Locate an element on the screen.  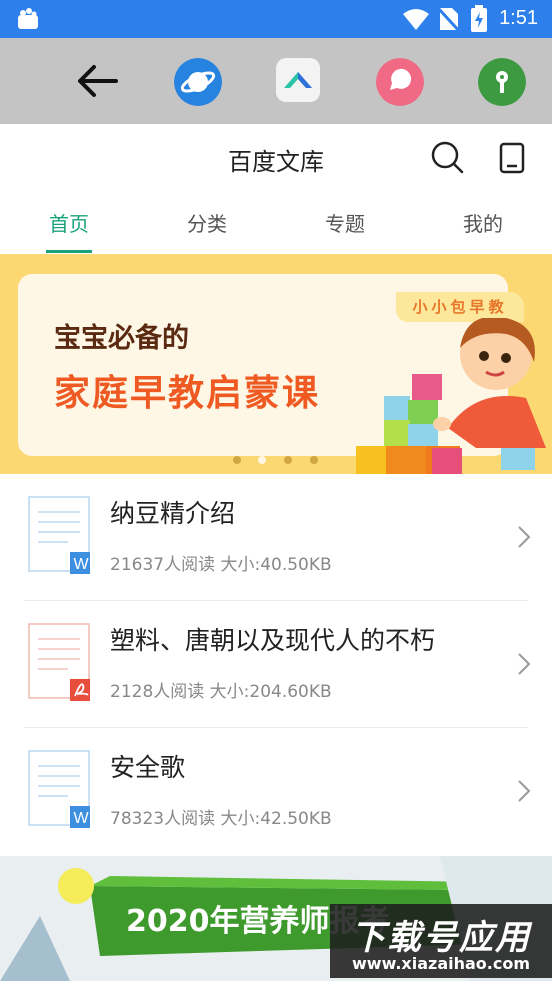
back-arrow-icon is located at coordinates (97, 81).